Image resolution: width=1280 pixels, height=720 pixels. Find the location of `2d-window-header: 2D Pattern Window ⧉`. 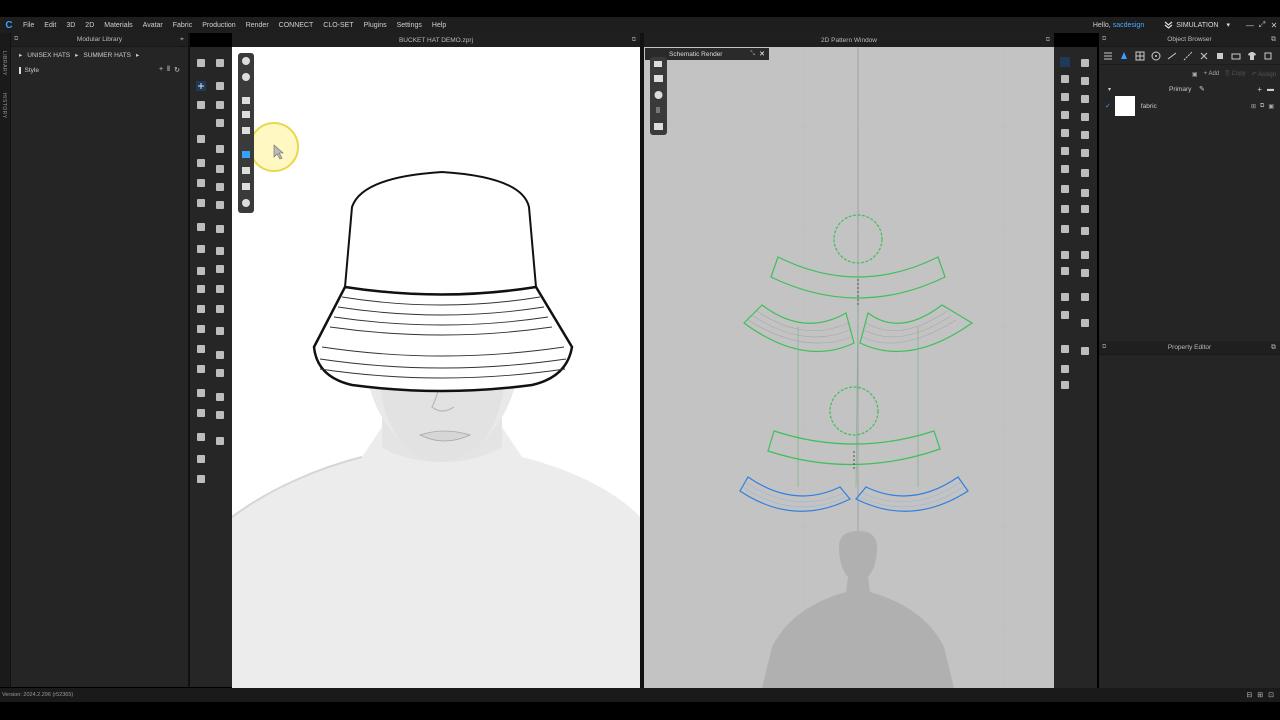

2d-window-header: 2D Pattern Window ⧉ is located at coordinates (849, 40).